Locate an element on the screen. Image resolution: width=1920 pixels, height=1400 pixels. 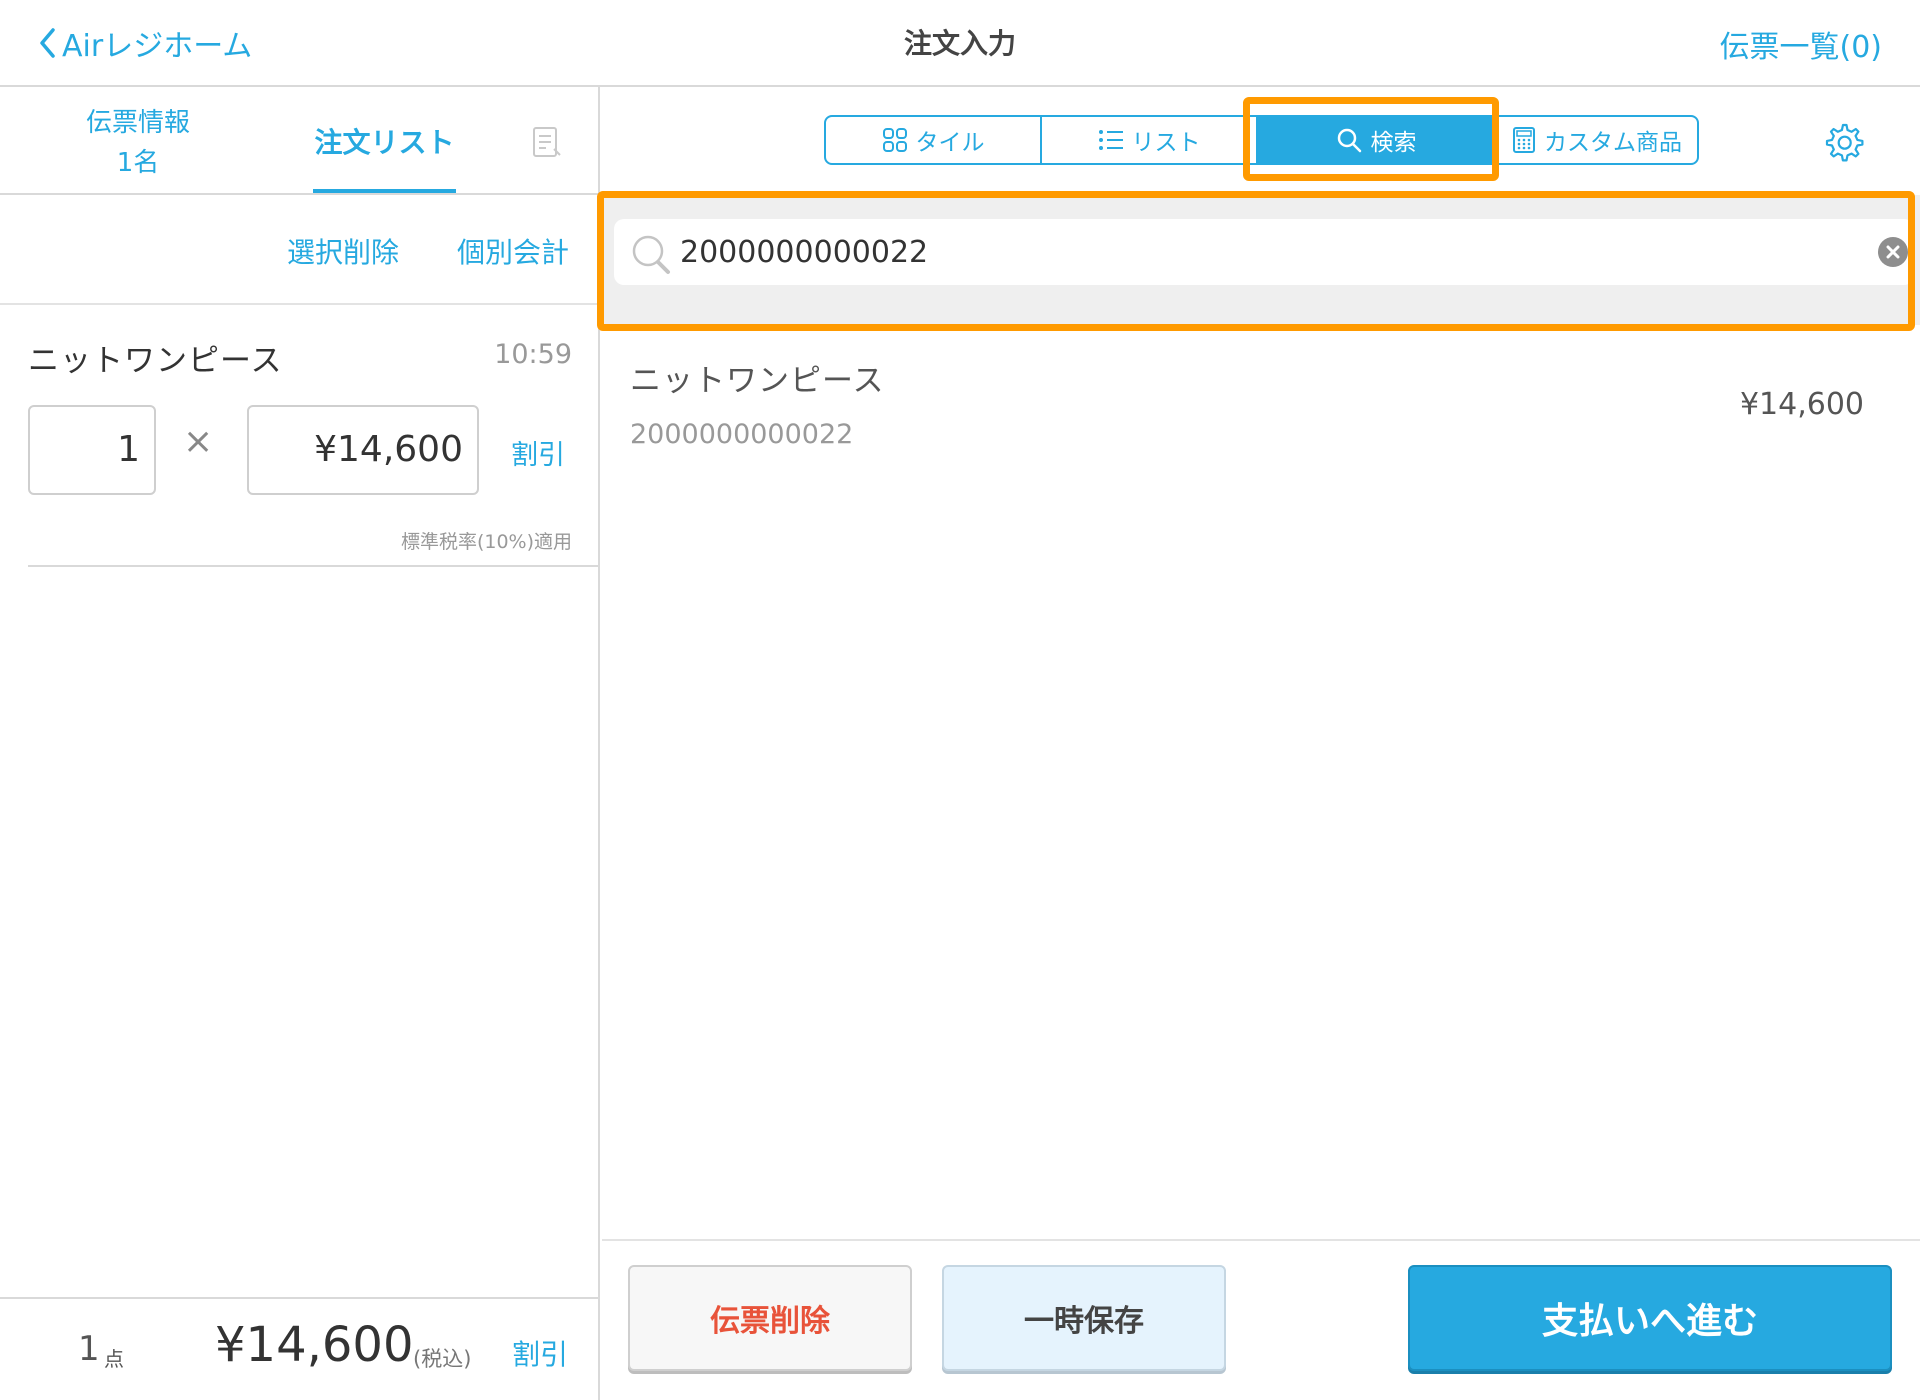
delete-slip-button: 伝票削除 is located at coordinates (770, 1318).